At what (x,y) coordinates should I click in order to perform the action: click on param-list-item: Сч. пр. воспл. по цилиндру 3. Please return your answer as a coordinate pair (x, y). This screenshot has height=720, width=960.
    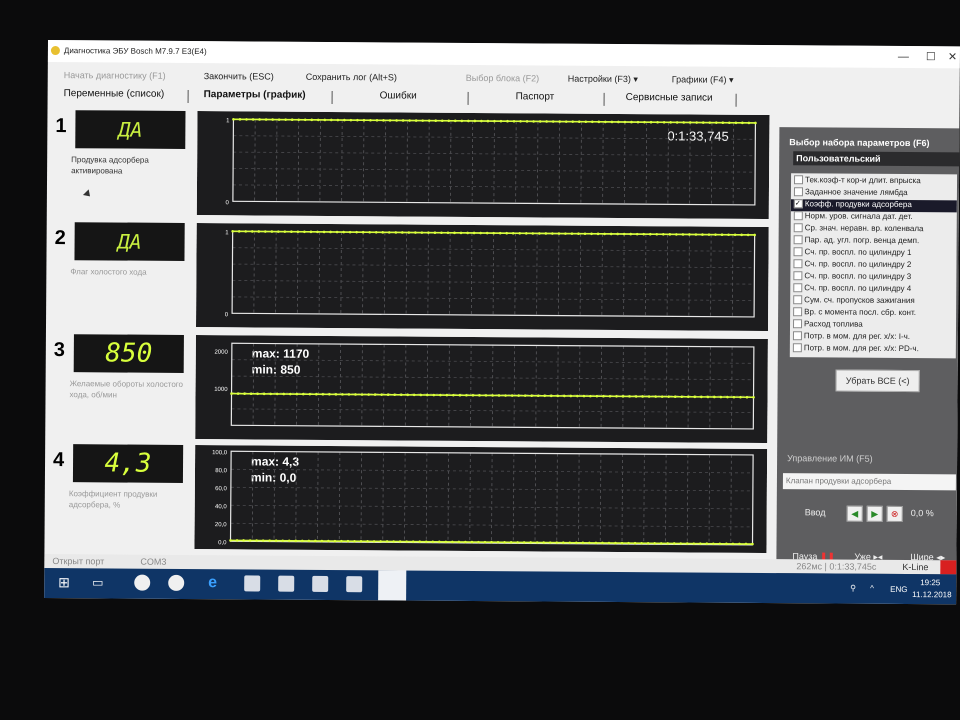
    Looking at the image, I should click on (873, 277).